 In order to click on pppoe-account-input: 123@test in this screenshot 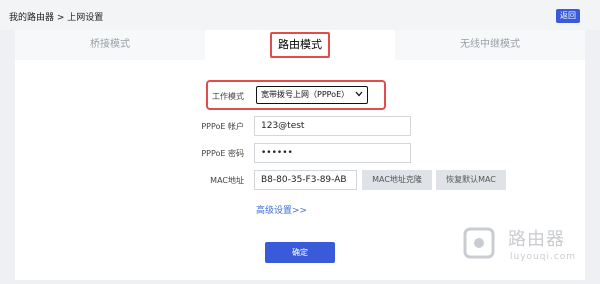, I will do `click(332, 126)`.